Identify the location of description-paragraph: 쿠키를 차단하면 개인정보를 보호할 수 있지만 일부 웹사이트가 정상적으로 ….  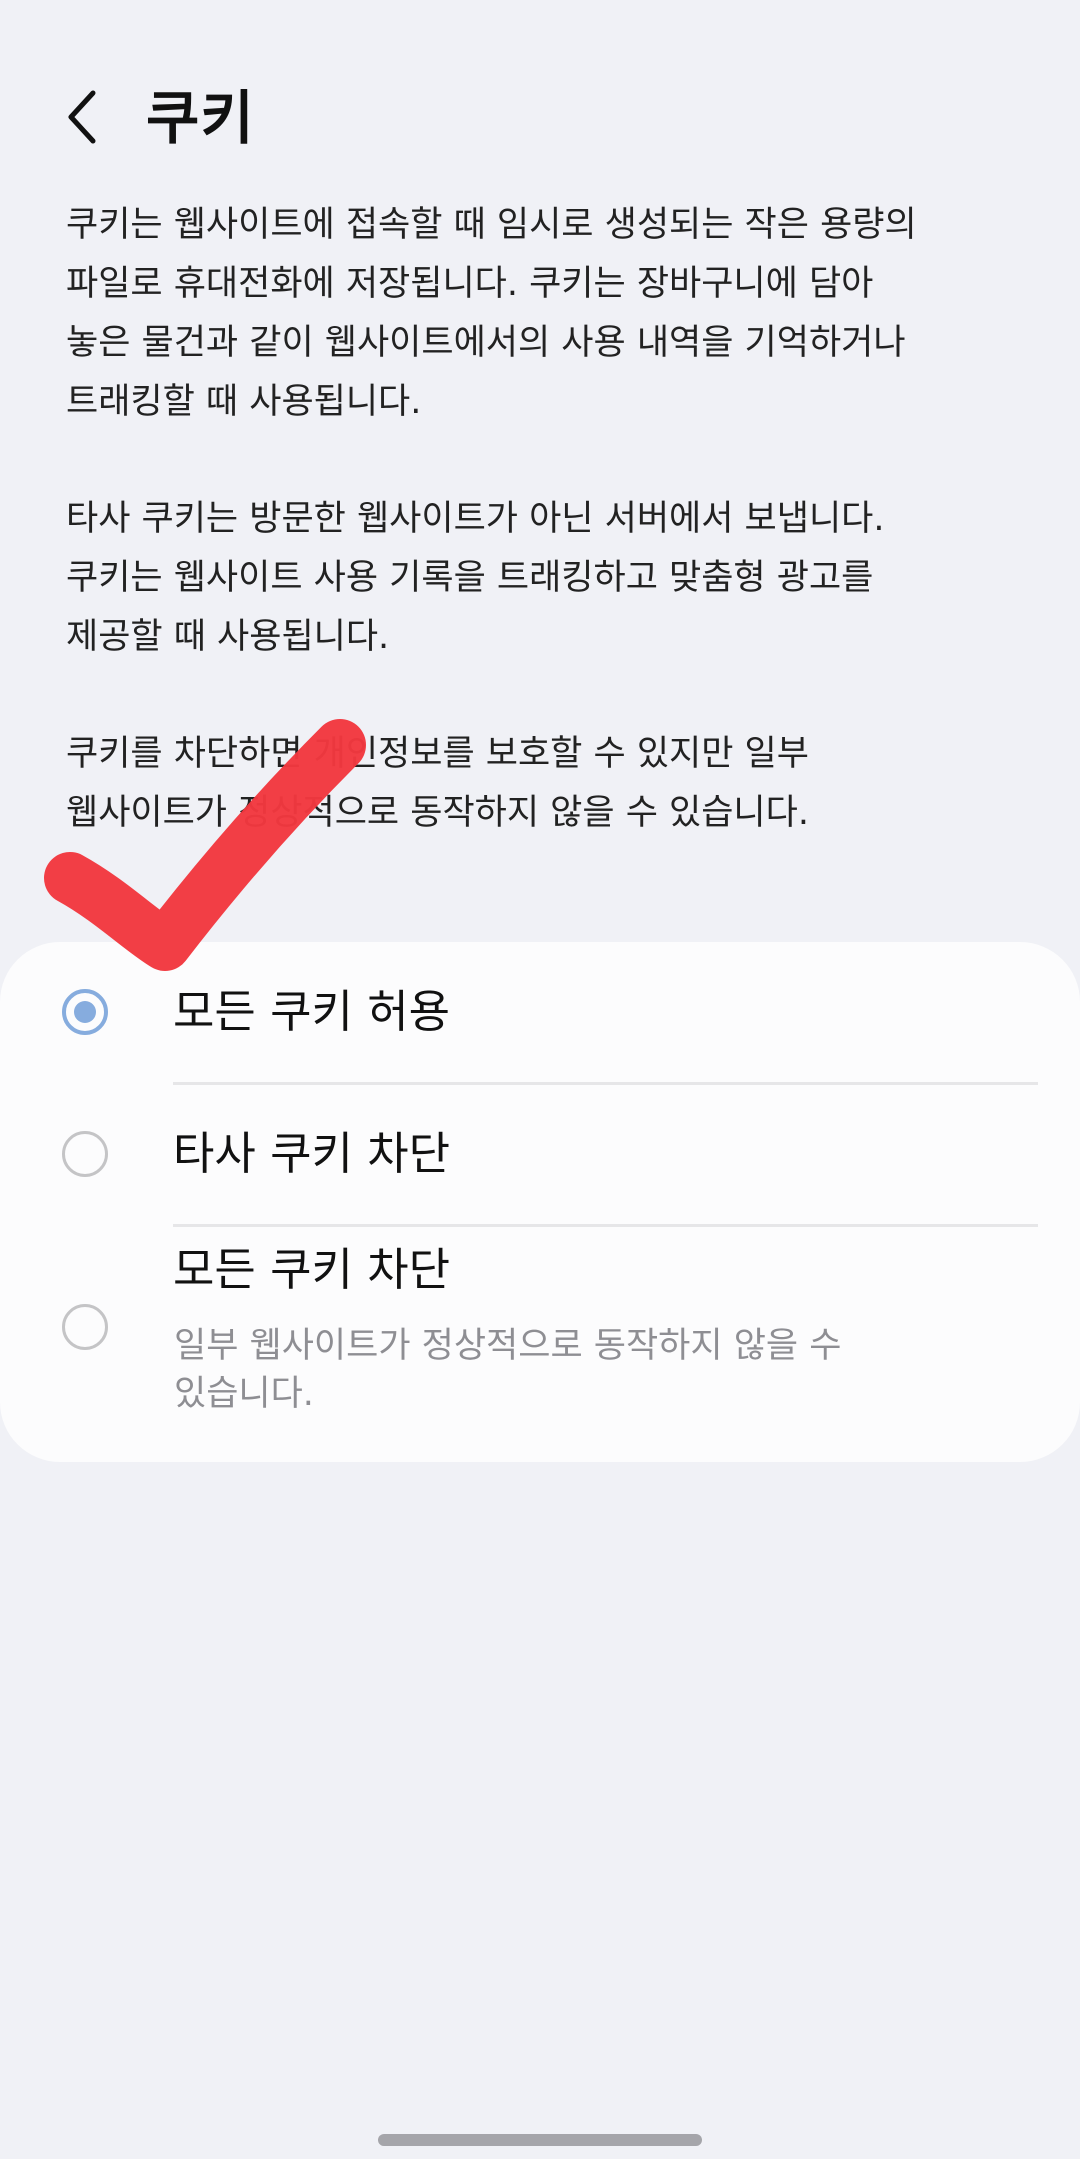
(437, 783).